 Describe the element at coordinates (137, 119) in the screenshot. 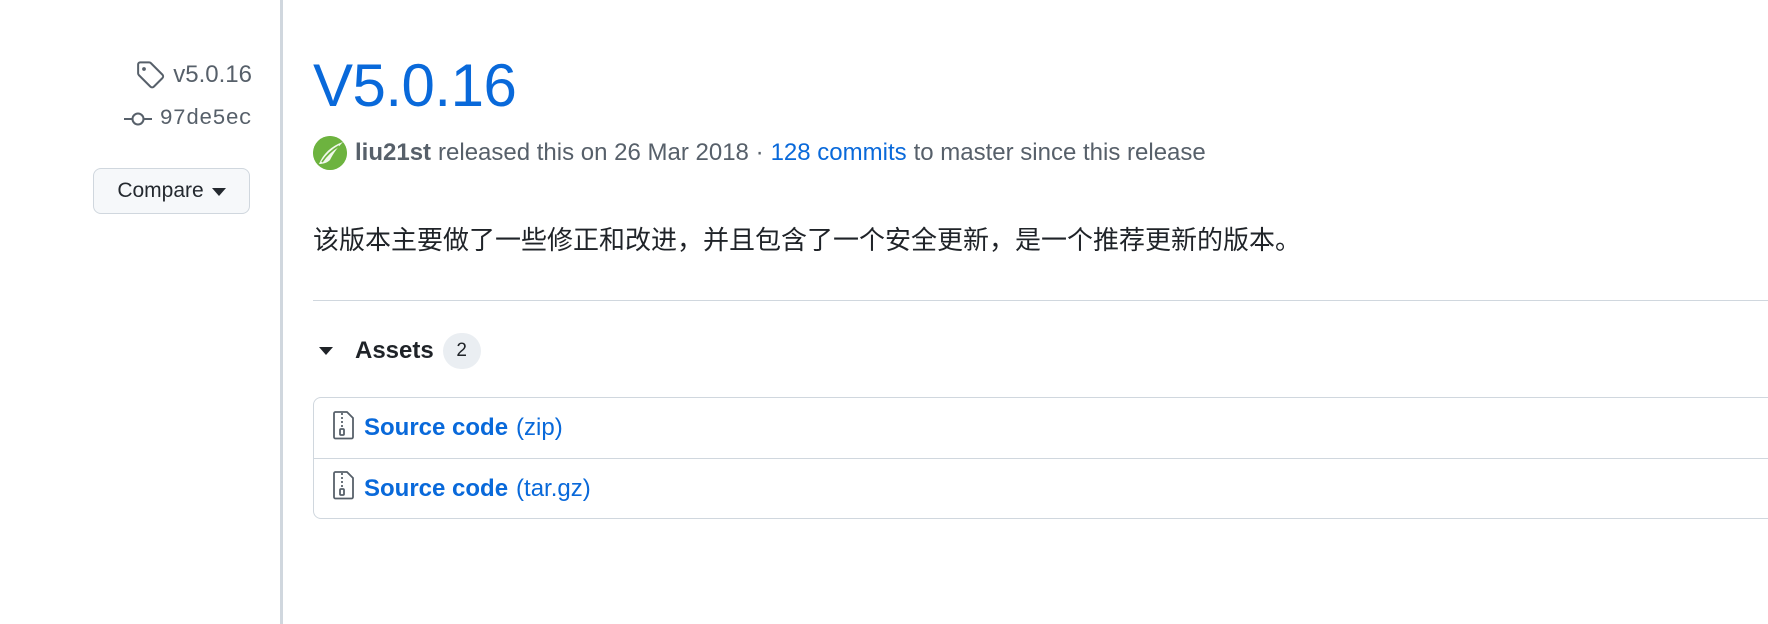

I see `git-commit-icon` at that location.